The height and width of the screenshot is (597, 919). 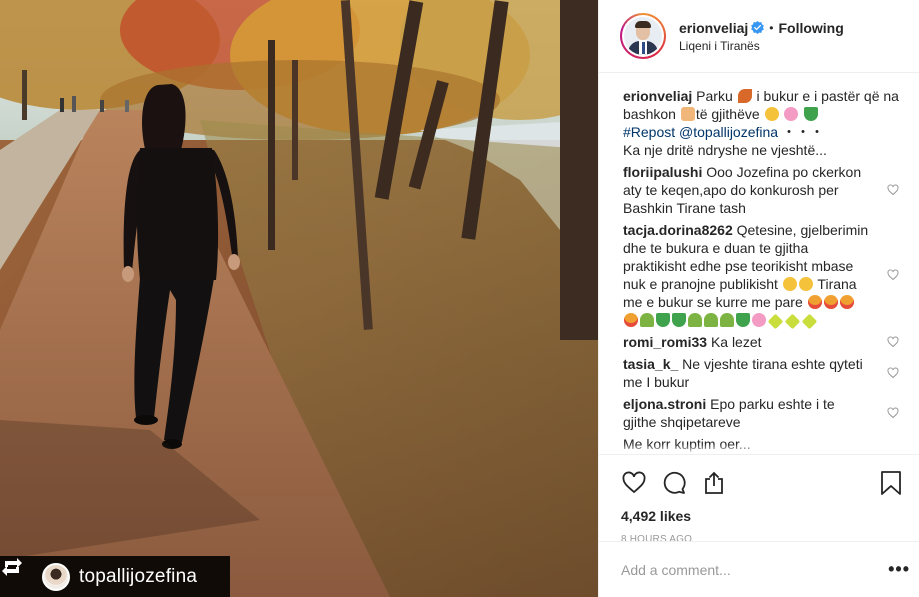 I want to click on add-comment-bar: •••, so click(x=759, y=569).